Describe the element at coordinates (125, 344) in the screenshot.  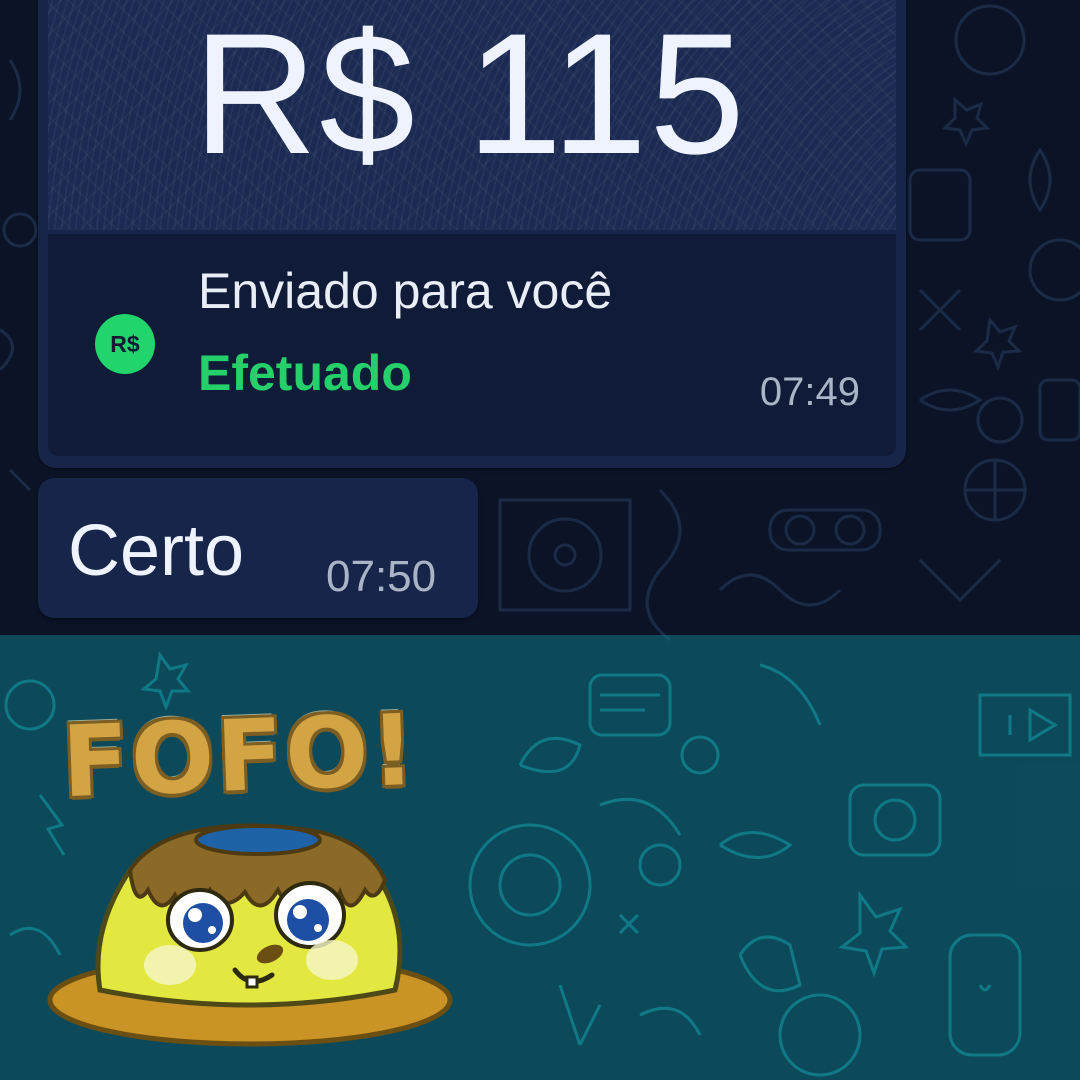
I see `currency-badge-icon: R$` at that location.